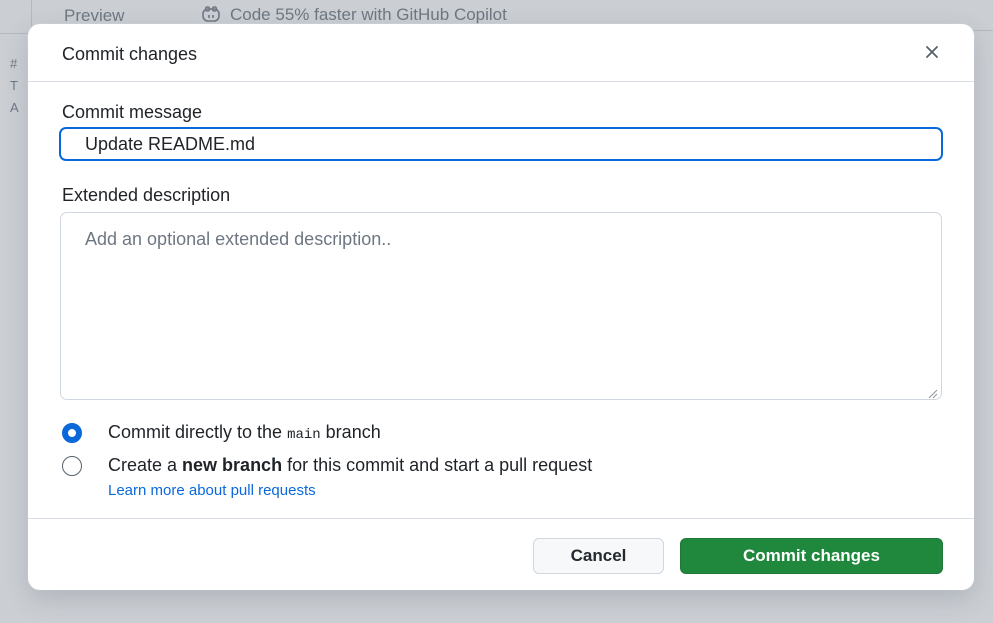  I want to click on close-button, so click(932, 54).